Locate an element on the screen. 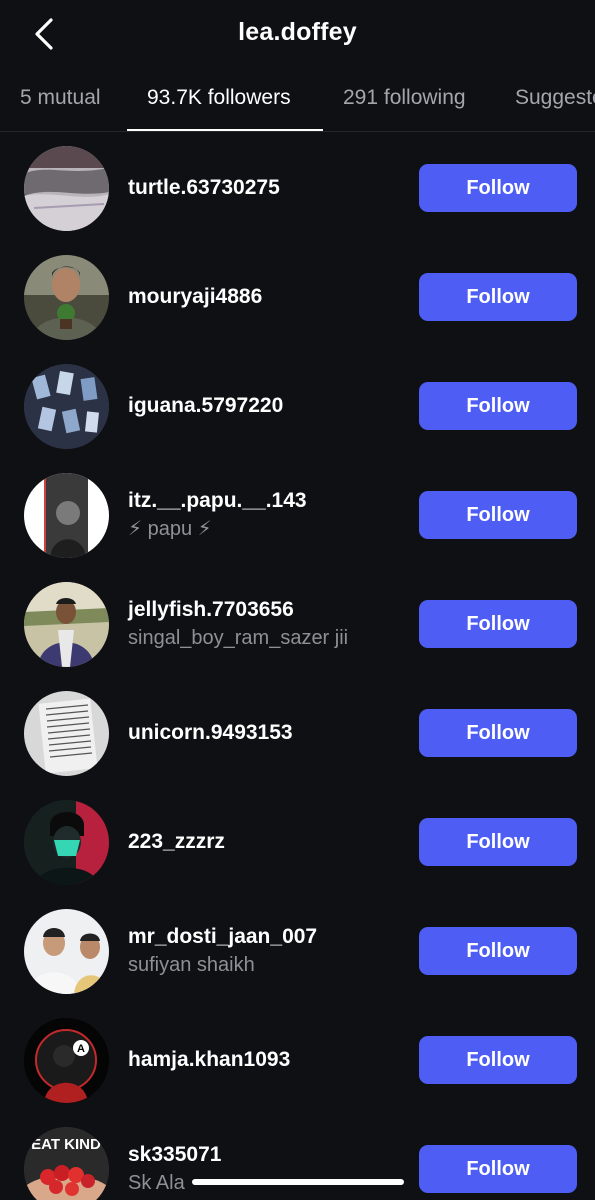 The image size is (595, 1200). user-info: itz.__.papu.__.143 ⚡ papu ⚡ is located at coordinates (268, 514).